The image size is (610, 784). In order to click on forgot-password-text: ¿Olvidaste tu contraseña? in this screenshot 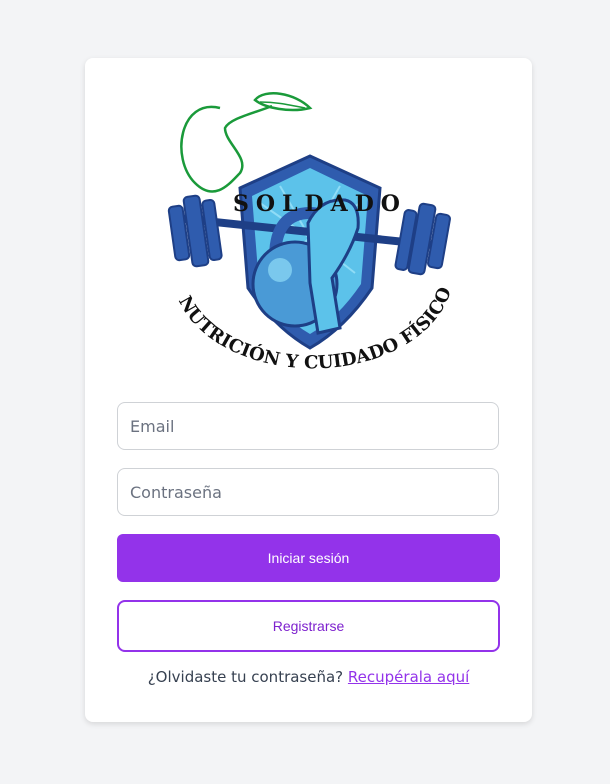, I will do `click(245, 677)`.